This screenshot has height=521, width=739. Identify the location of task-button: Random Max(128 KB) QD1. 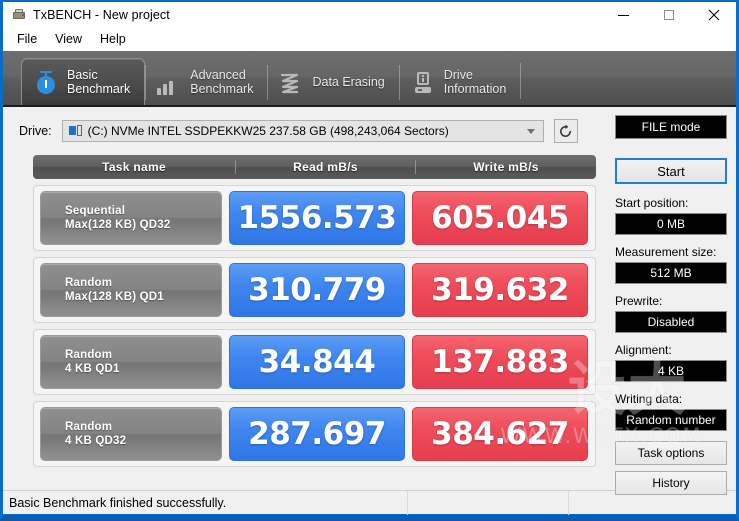
(131, 290).